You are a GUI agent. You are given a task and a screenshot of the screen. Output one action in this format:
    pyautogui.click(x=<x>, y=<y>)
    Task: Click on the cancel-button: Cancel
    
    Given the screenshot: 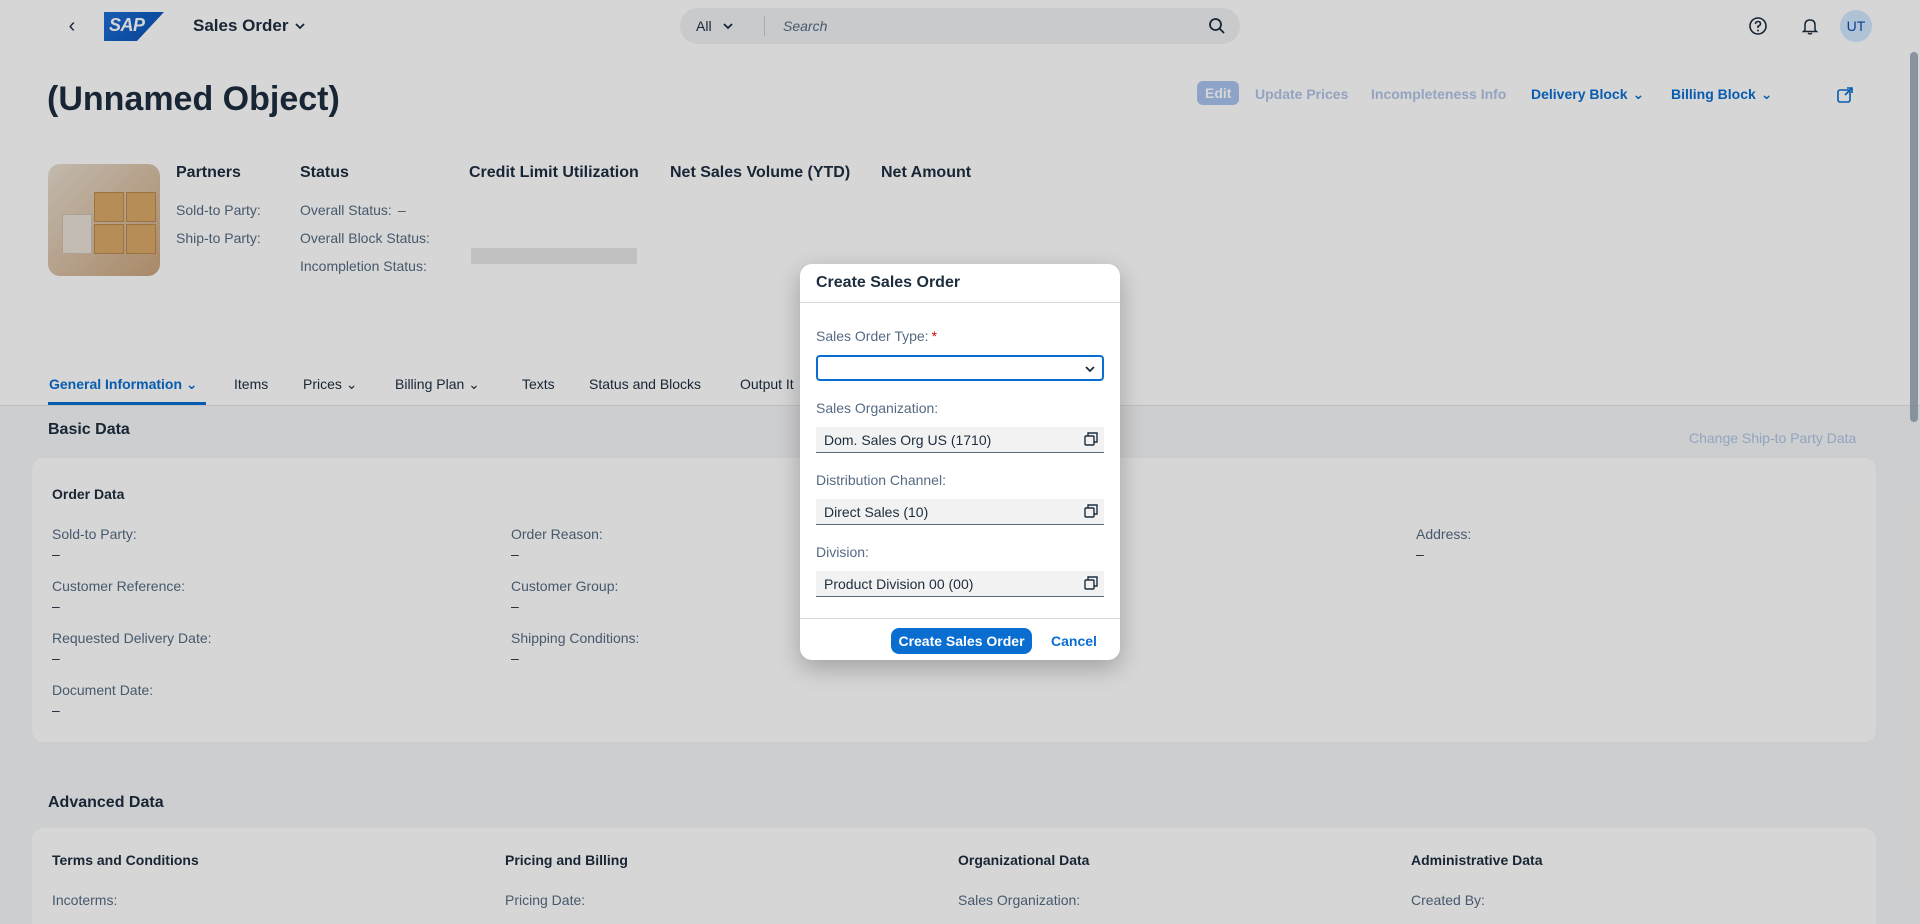 What is the action you would take?
    pyautogui.click(x=1074, y=641)
    